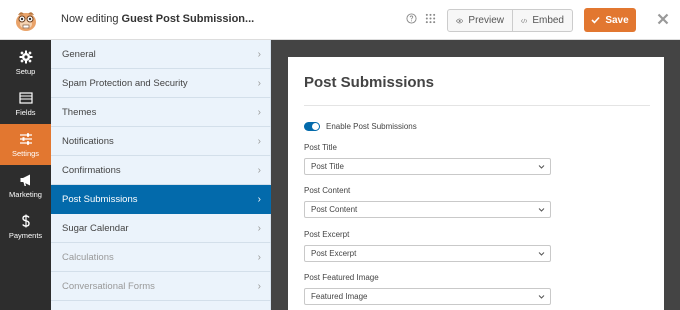  Describe the element at coordinates (25, 20) in the screenshot. I see `logo-icon` at that location.